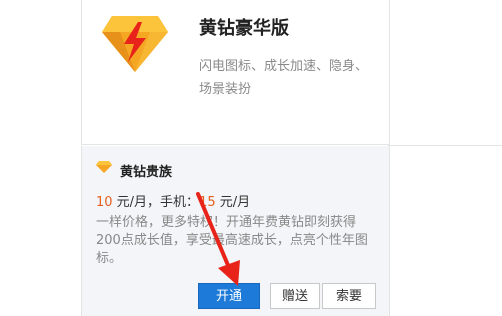 This screenshot has width=502, height=316. What do you see at coordinates (146, 172) in the screenshot?
I see `vip-title: 黄钻贵族` at bounding box center [146, 172].